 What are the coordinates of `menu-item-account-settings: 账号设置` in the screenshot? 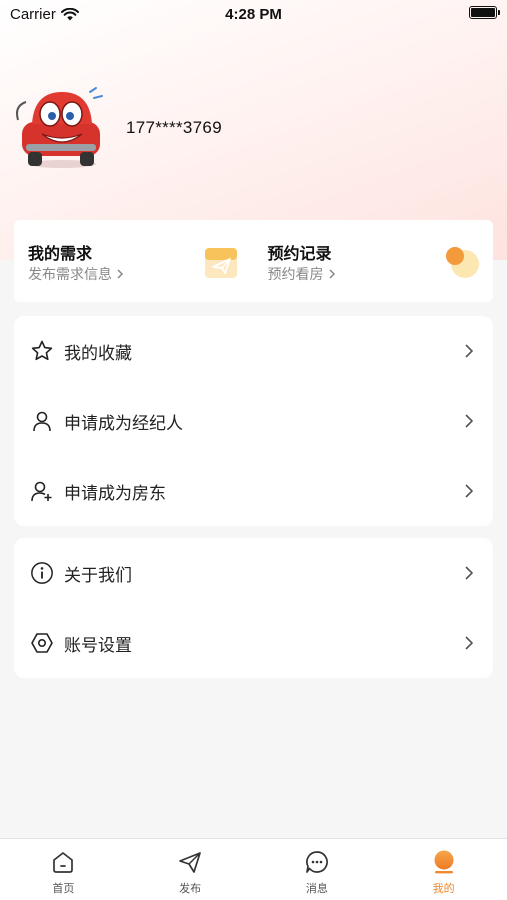 It's located at (253, 643).